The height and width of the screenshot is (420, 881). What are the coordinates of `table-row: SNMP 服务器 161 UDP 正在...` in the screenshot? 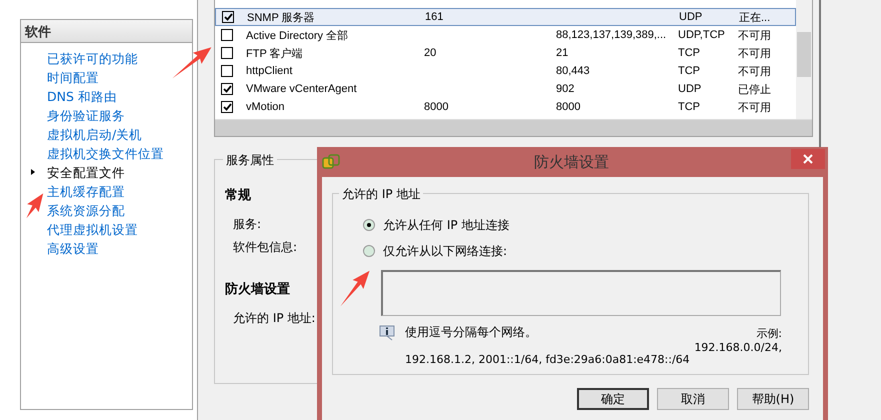 It's located at (505, 17).